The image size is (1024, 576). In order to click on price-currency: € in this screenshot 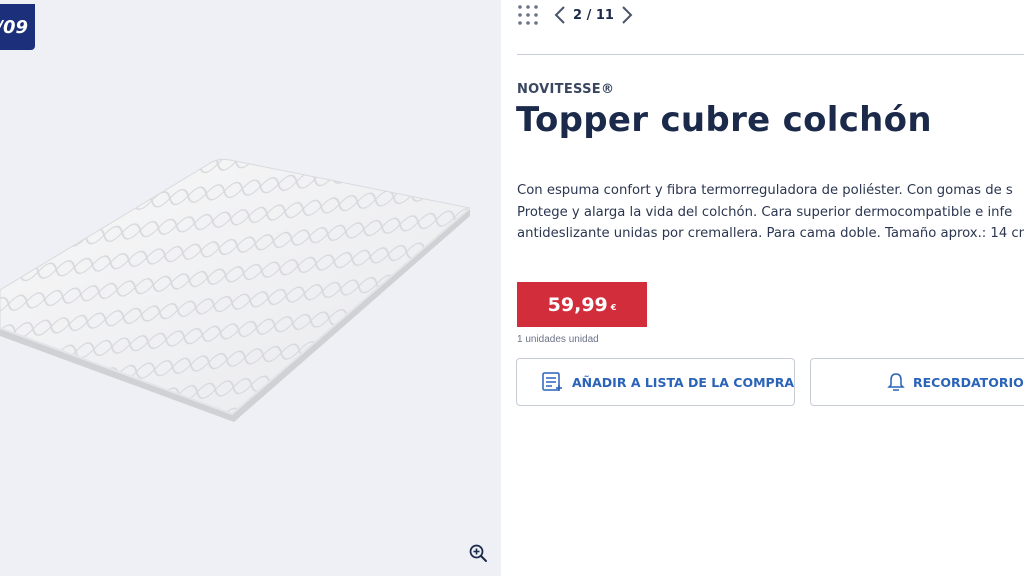, I will do `click(613, 307)`.